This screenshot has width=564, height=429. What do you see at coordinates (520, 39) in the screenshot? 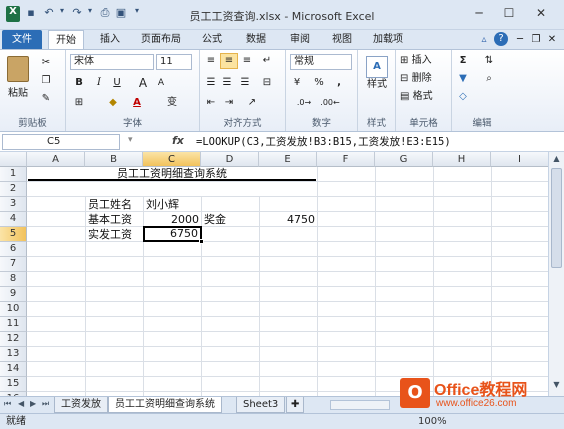
I see `workbook-minimize-icon: ─` at bounding box center [520, 39].